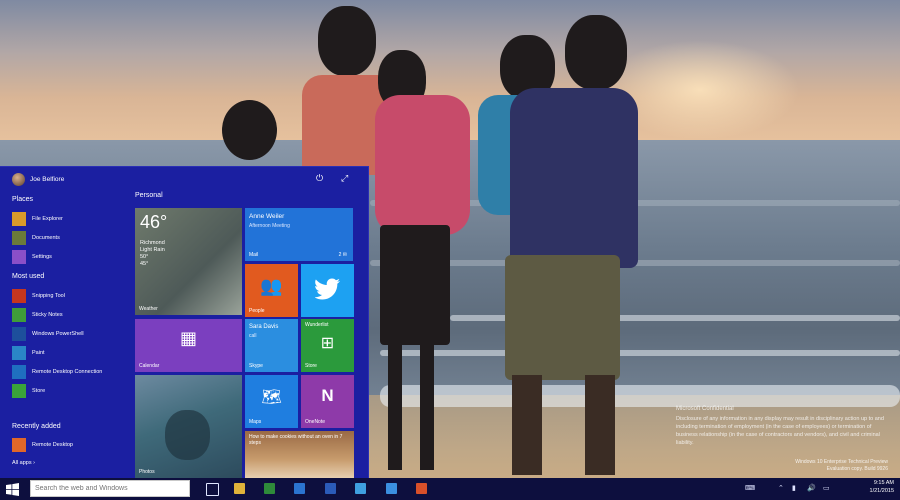 The width and height of the screenshot is (900, 500). What do you see at coordinates (188, 338) in the screenshot?
I see `calendar-icon: ▦` at bounding box center [188, 338].